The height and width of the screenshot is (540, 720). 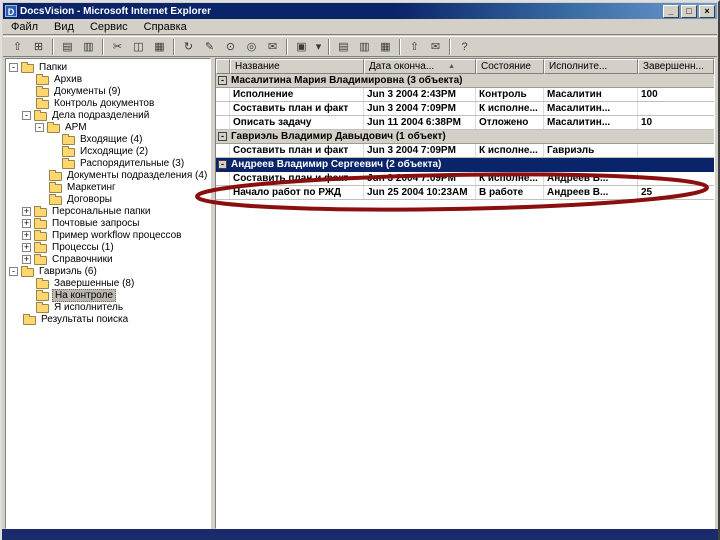 I want to click on tree-item: - Папки, so click(x=108, y=67).